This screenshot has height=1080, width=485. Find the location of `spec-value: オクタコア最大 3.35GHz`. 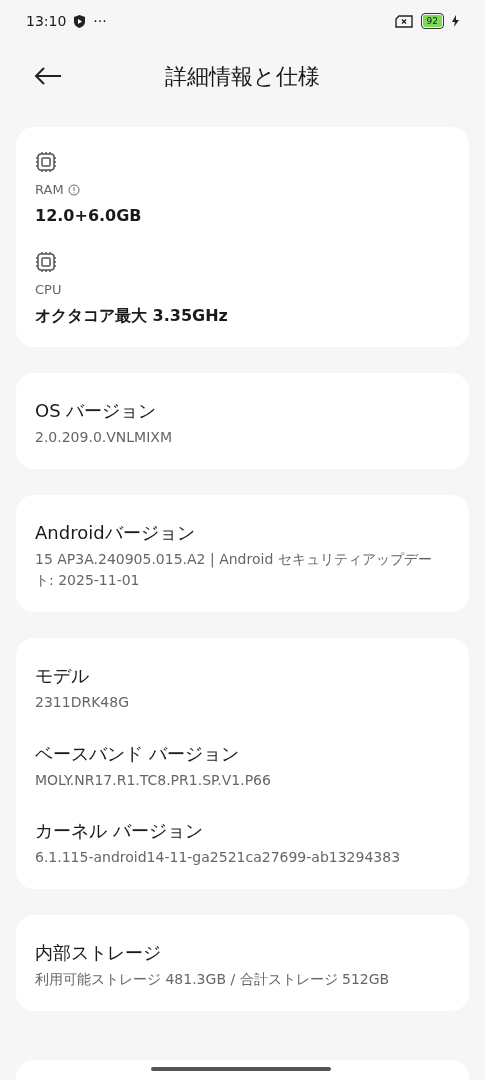

spec-value: オクタコア最大 3.35GHz is located at coordinates (132, 316).